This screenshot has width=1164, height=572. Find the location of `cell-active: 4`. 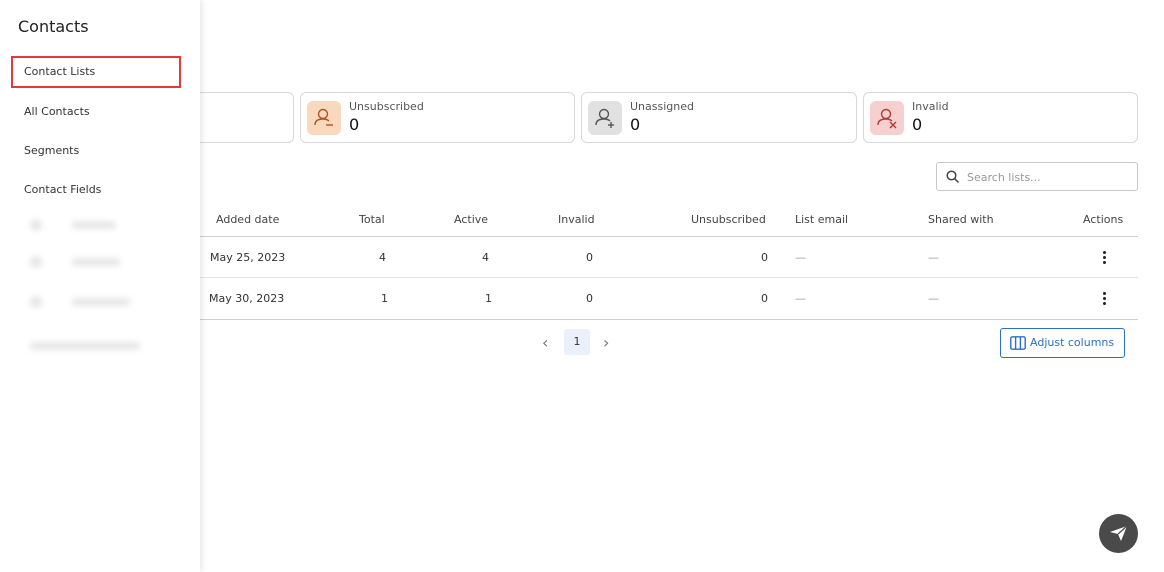

cell-active: 4 is located at coordinates (485, 257).